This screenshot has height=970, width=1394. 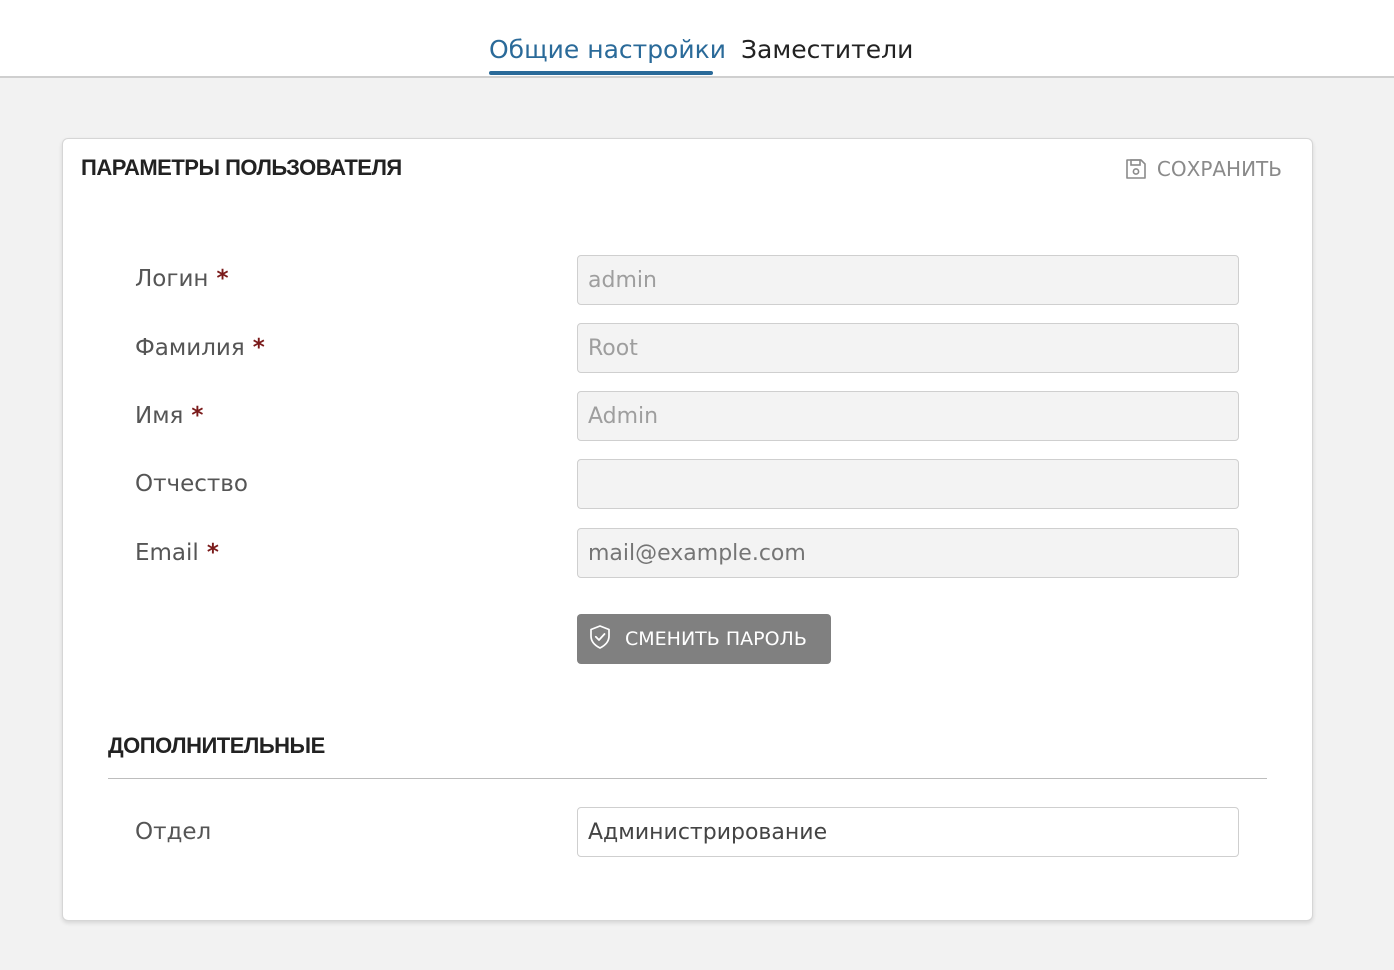 I want to click on tabs-bar: Общие настройки Заместители, so click(x=697, y=39).